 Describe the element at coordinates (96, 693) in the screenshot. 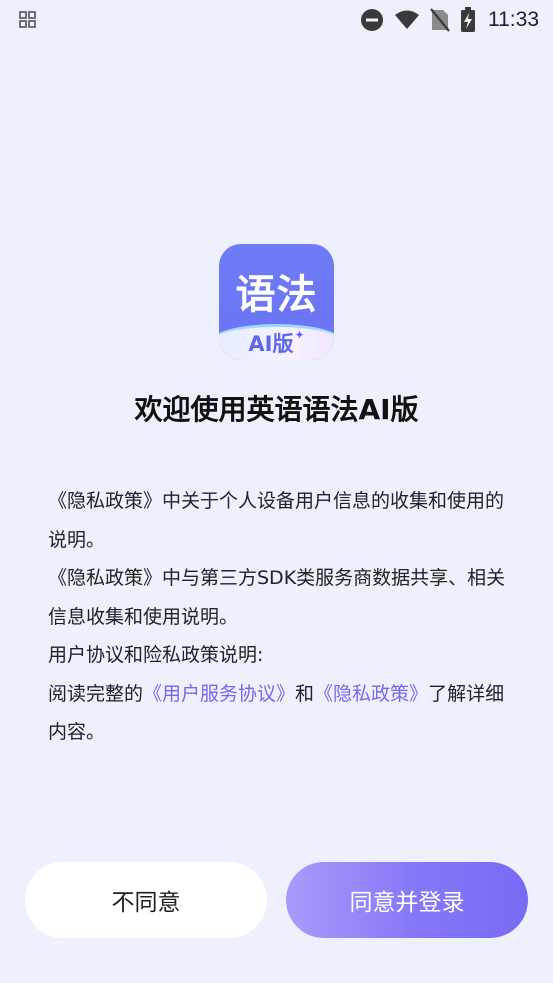

I see `policy-line-4-prefix: 阅读完整的` at that location.